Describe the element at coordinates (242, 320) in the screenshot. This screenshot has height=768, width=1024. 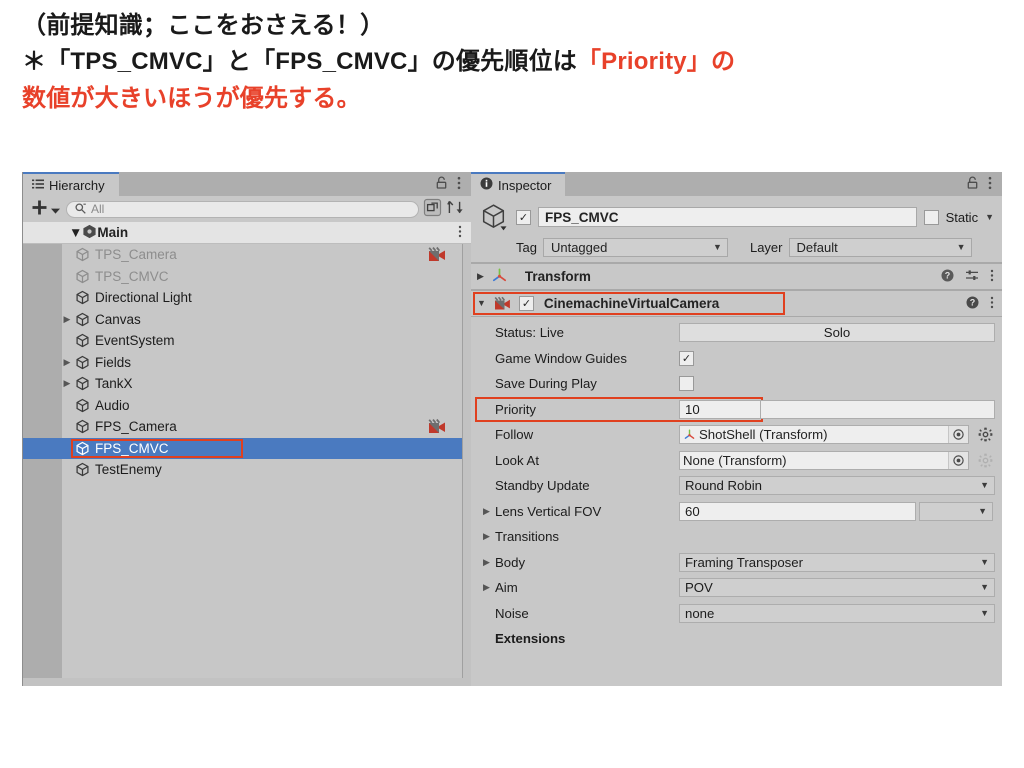
I see `hierarchy-item-canvas: ▶ Canvas` at that location.